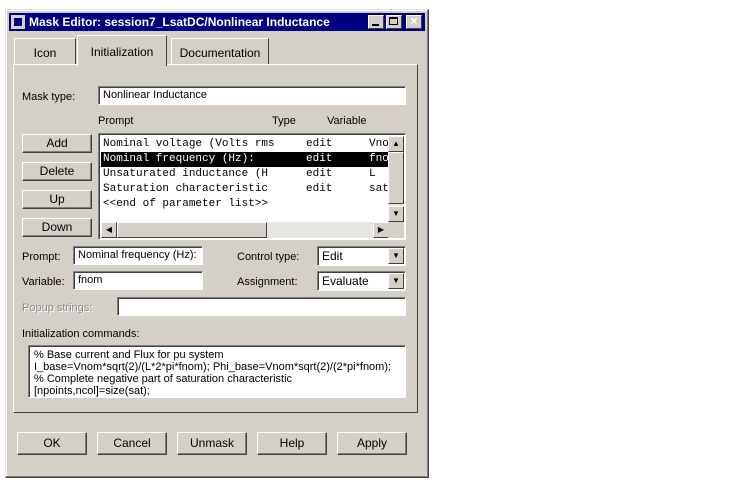 This screenshot has height=485, width=750. What do you see at coordinates (49, 97) in the screenshot?
I see `mask-type-label: Mask type:` at bounding box center [49, 97].